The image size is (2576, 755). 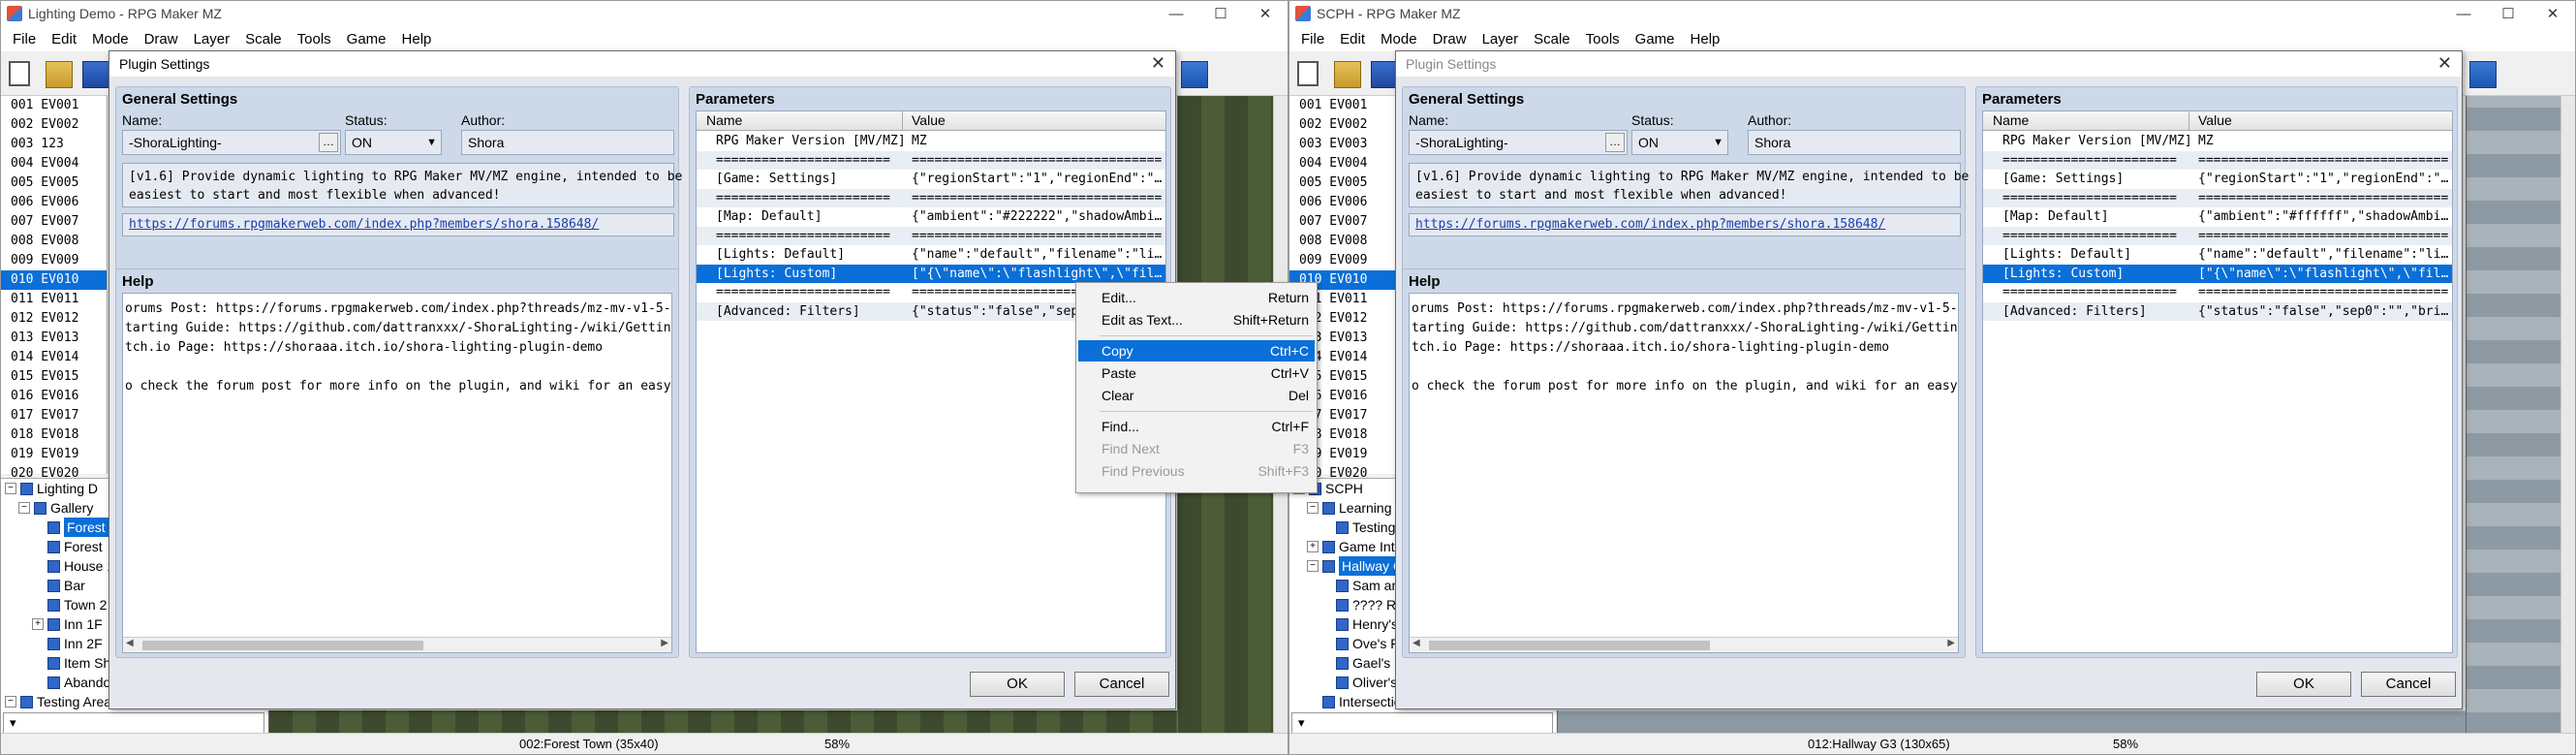 What do you see at coordinates (1655, 39) in the screenshot?
I see `menu-game: Game` at bounding box center [1655, 39].